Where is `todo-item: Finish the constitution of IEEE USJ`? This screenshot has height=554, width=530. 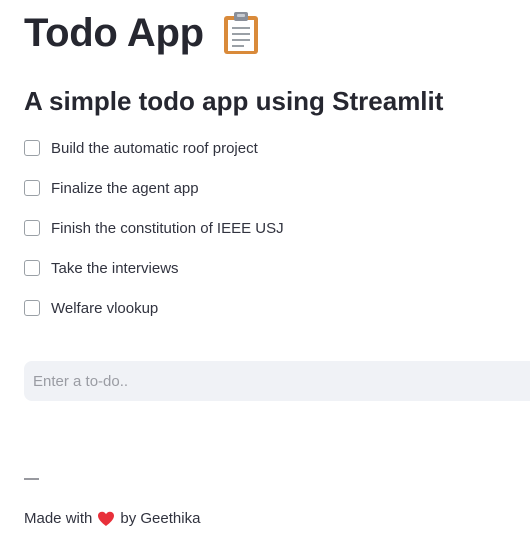 todo-item: Finish the constitution of IEEE USJ is located at coordinates (264, 228).